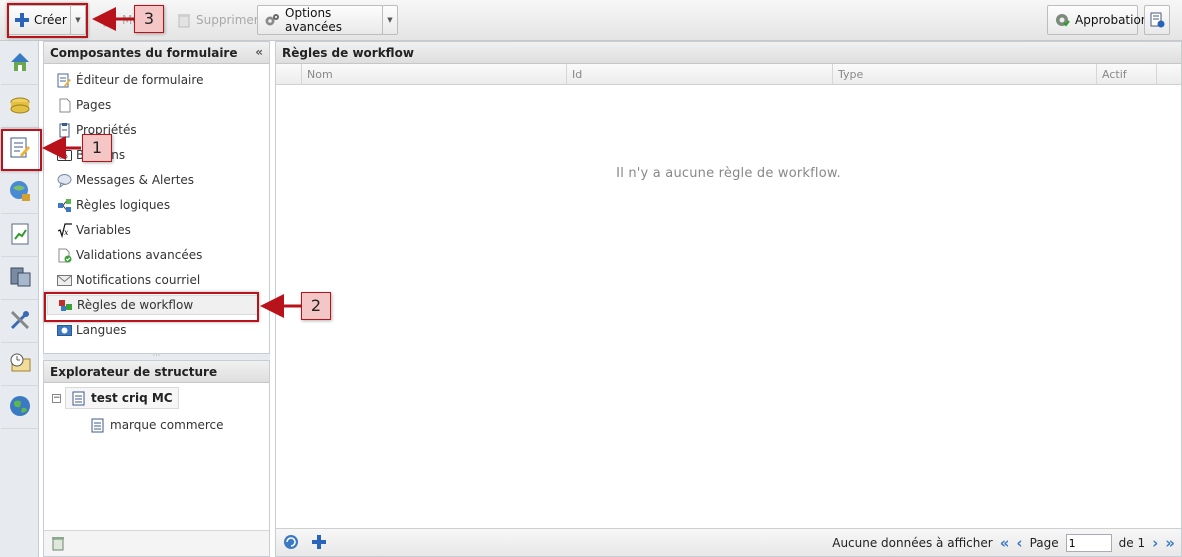 Image resolution: width=1182 pixels, height=557 pixels. I want to click on server-icon, so click(20, 278).